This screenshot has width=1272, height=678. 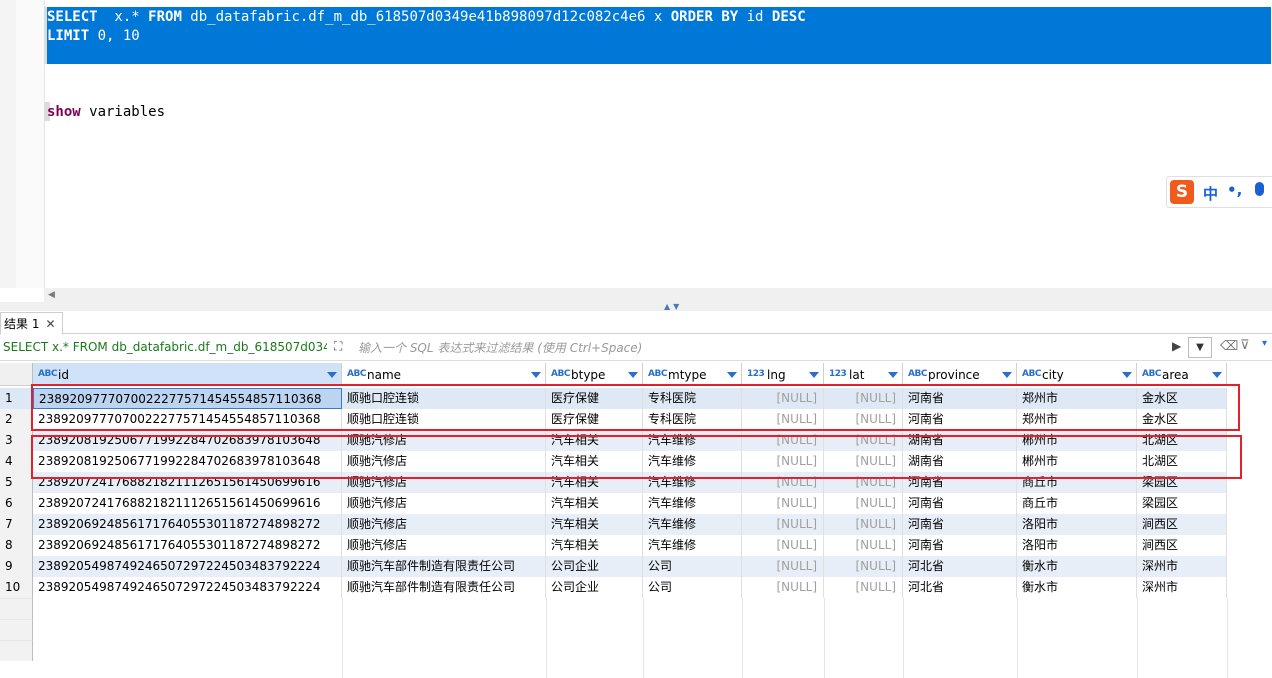 I want to click on row-number: 7, so click(x=16, y=524).